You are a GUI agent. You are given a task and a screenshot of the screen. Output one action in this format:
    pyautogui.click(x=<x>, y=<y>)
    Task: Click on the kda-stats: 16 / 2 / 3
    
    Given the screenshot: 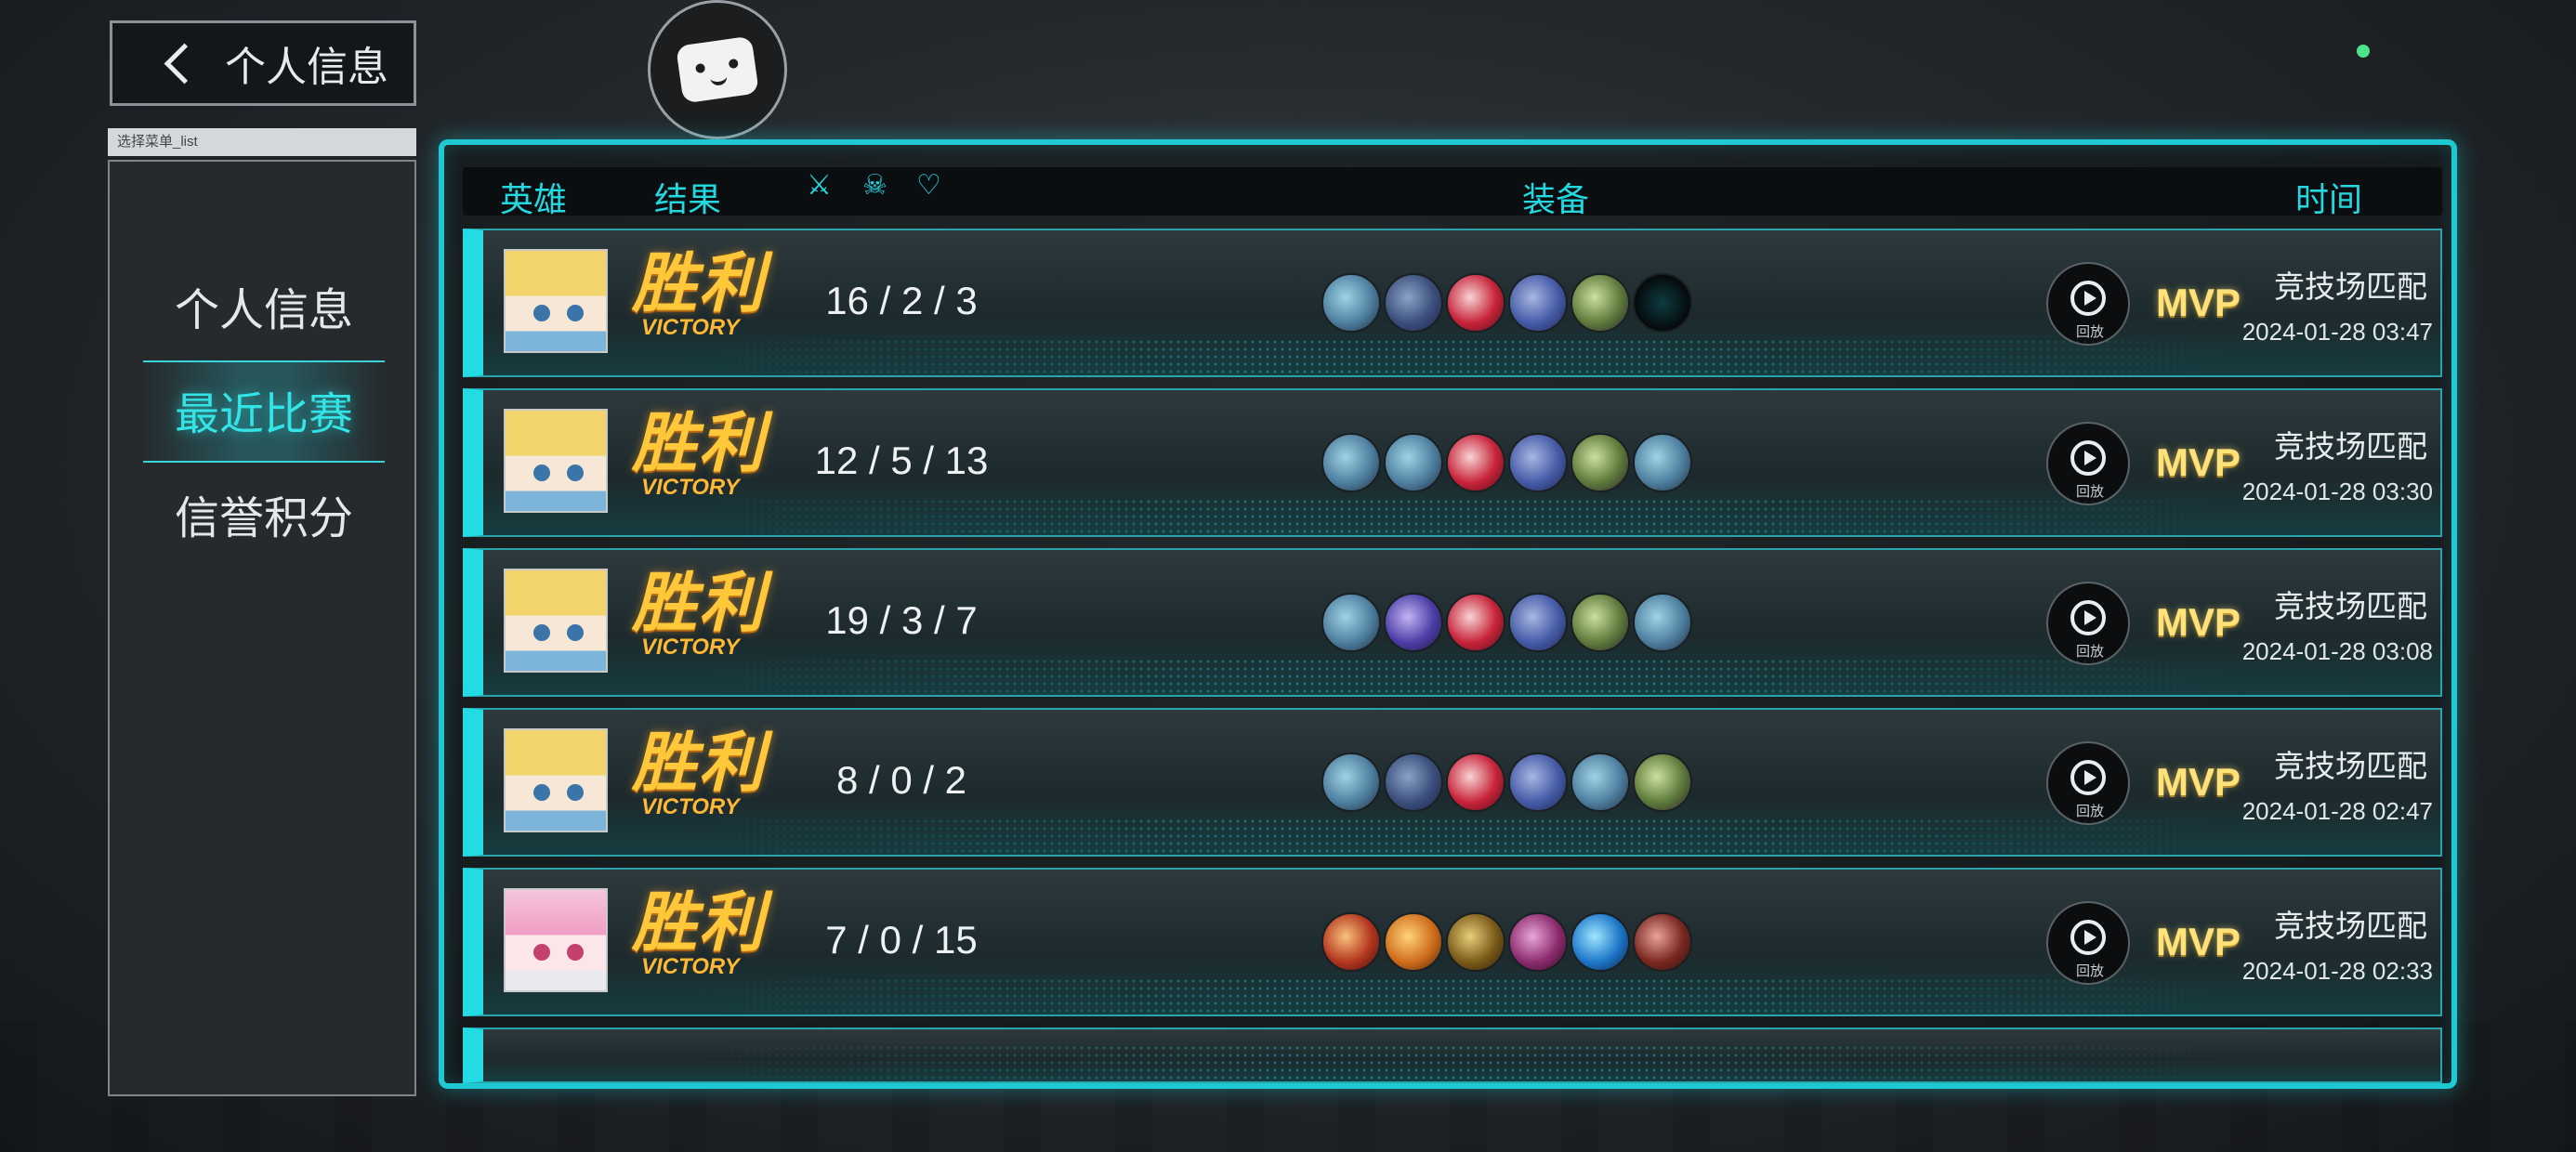 What is the action you would take?
    pyautogui.click(x=901, y=300)
    